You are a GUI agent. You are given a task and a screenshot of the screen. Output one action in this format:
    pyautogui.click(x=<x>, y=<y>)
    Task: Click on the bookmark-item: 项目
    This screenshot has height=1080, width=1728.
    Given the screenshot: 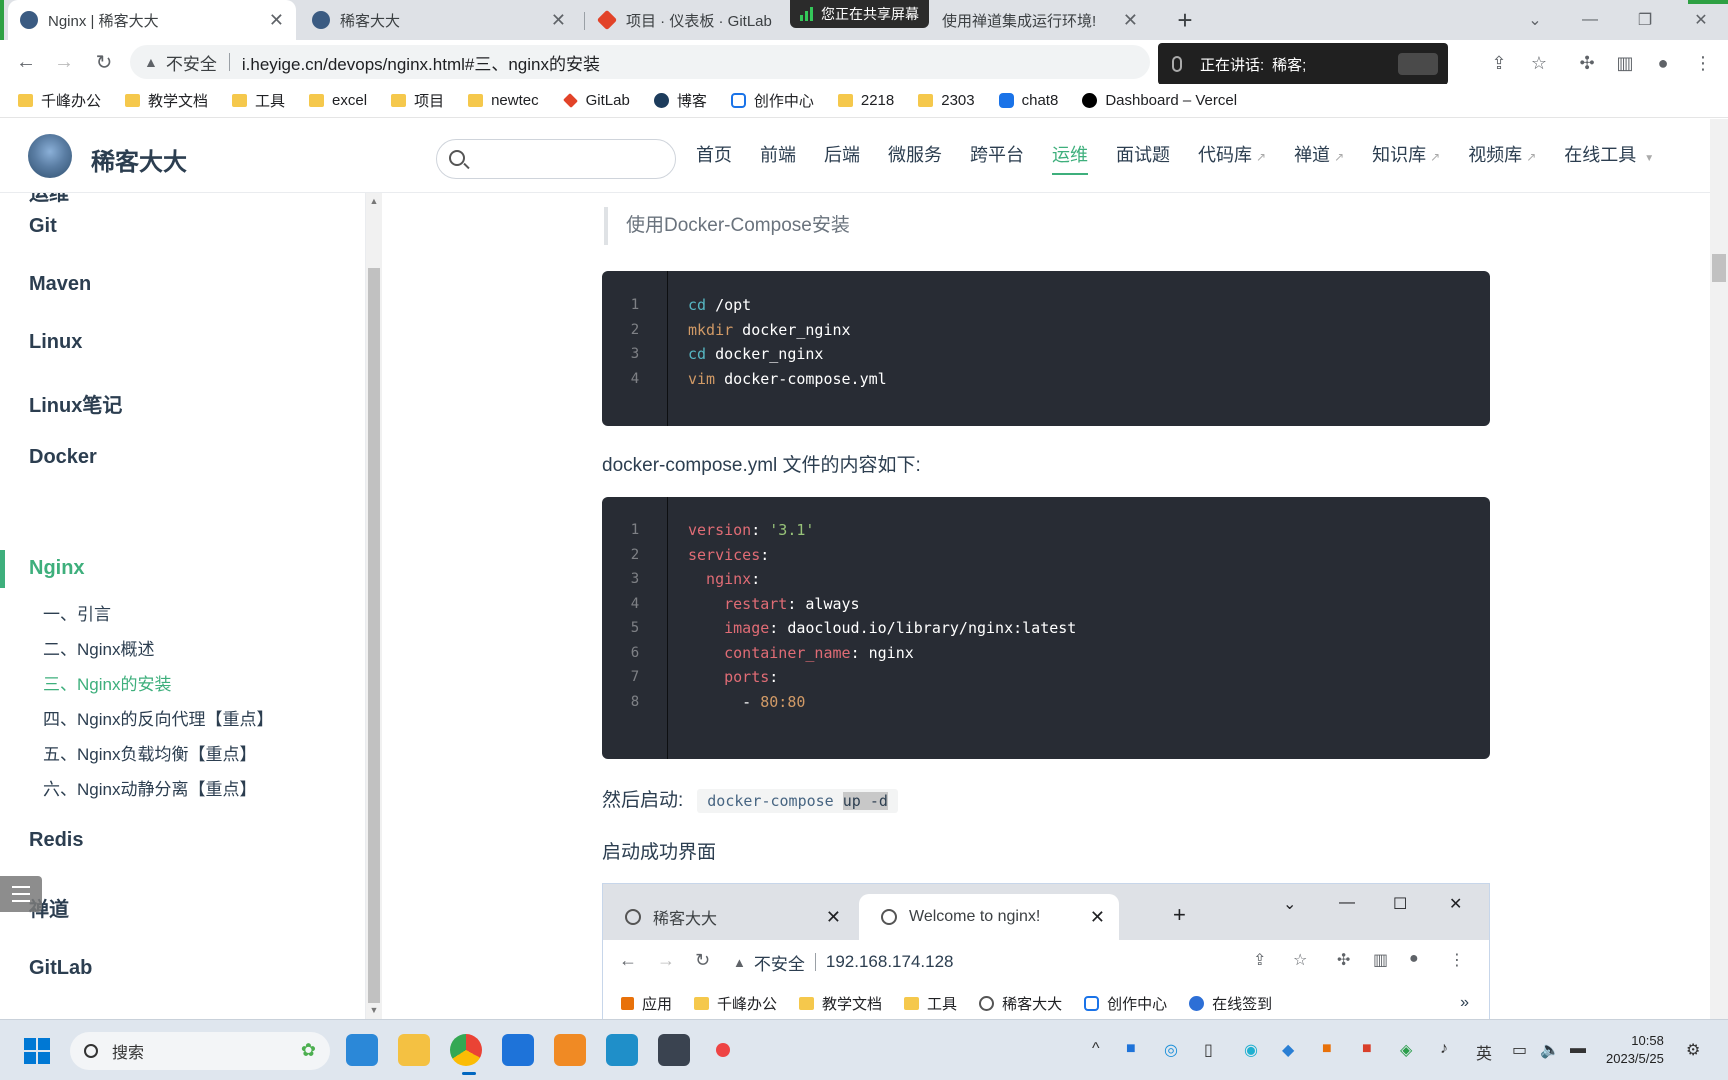 What is the action you would take?
    pyautogui.click(x=417, y=100)
    